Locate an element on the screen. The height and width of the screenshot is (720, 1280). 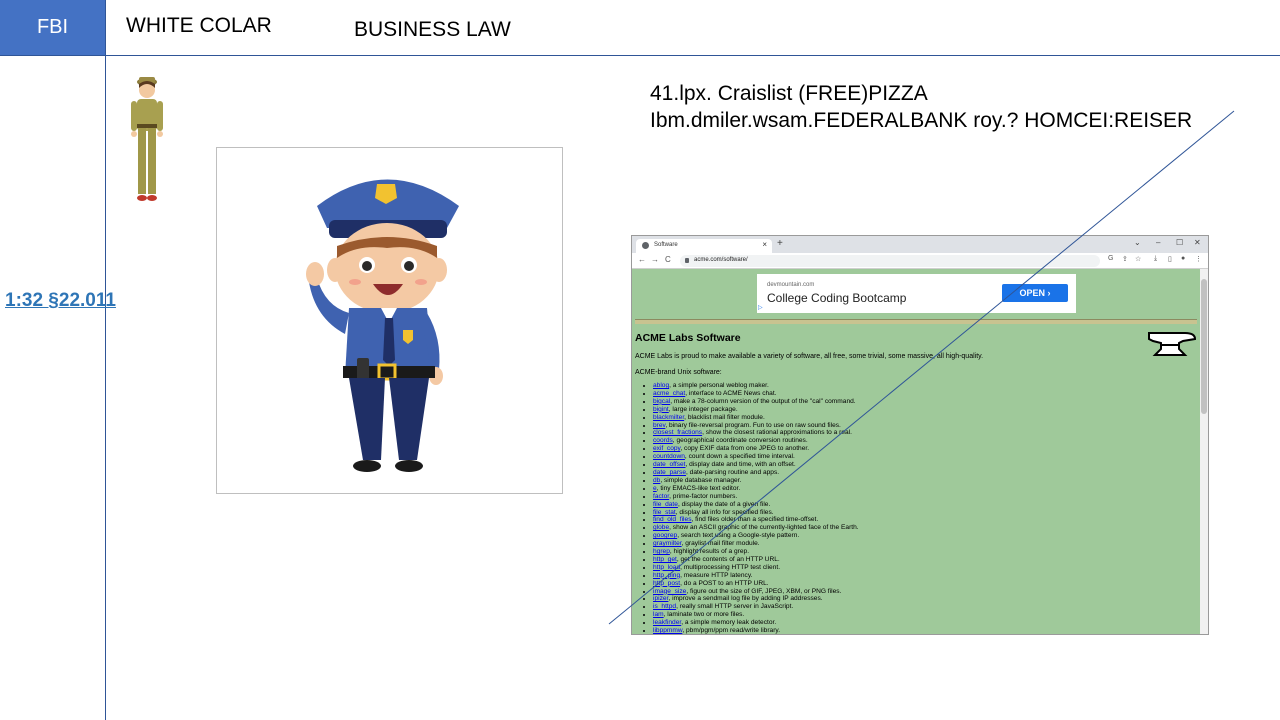
software-description: , a simple personal weblog maker. is located at coordinates (719, 385).